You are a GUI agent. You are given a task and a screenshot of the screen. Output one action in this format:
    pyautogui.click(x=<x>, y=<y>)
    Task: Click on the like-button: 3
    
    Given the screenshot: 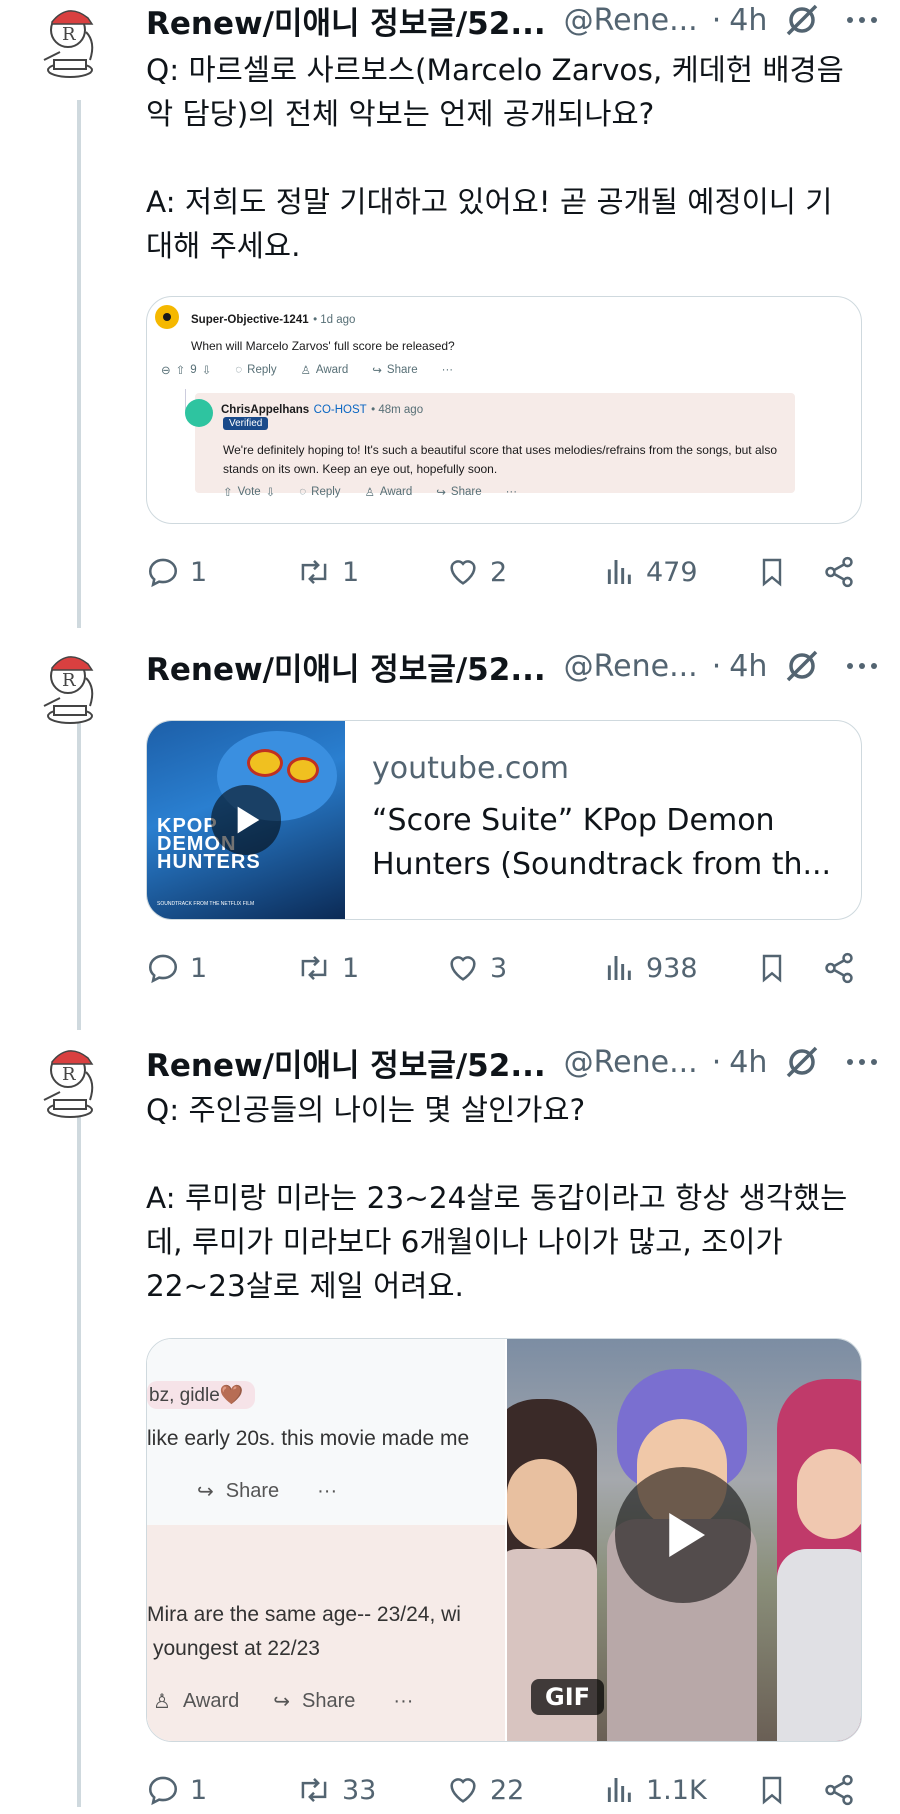 What is the action you would take?
    pyautogui.click(x=476, y=968)
    